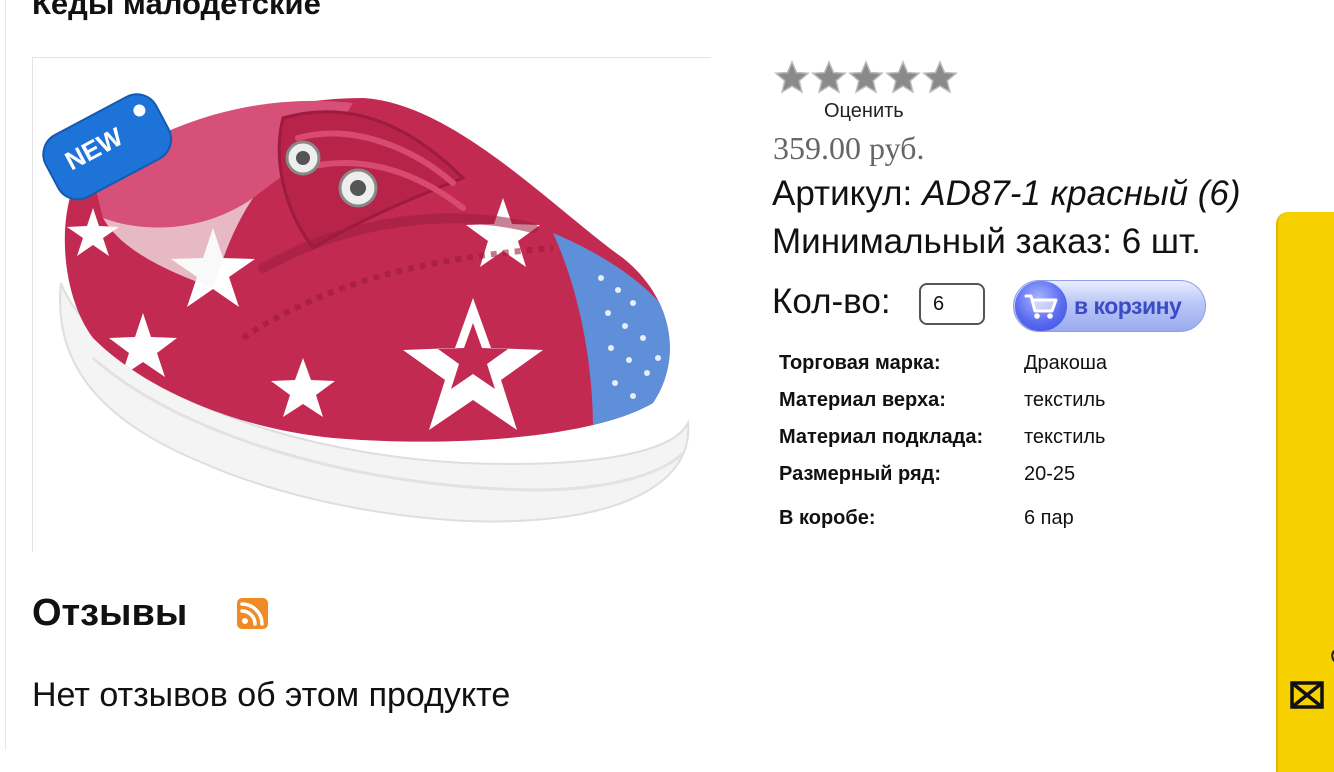 This screenshot has height=772, width=1334. Describe the element at coordinates (1128, 306) in the screenshot. I see `add-to-cart-label: в корзину` at that location.